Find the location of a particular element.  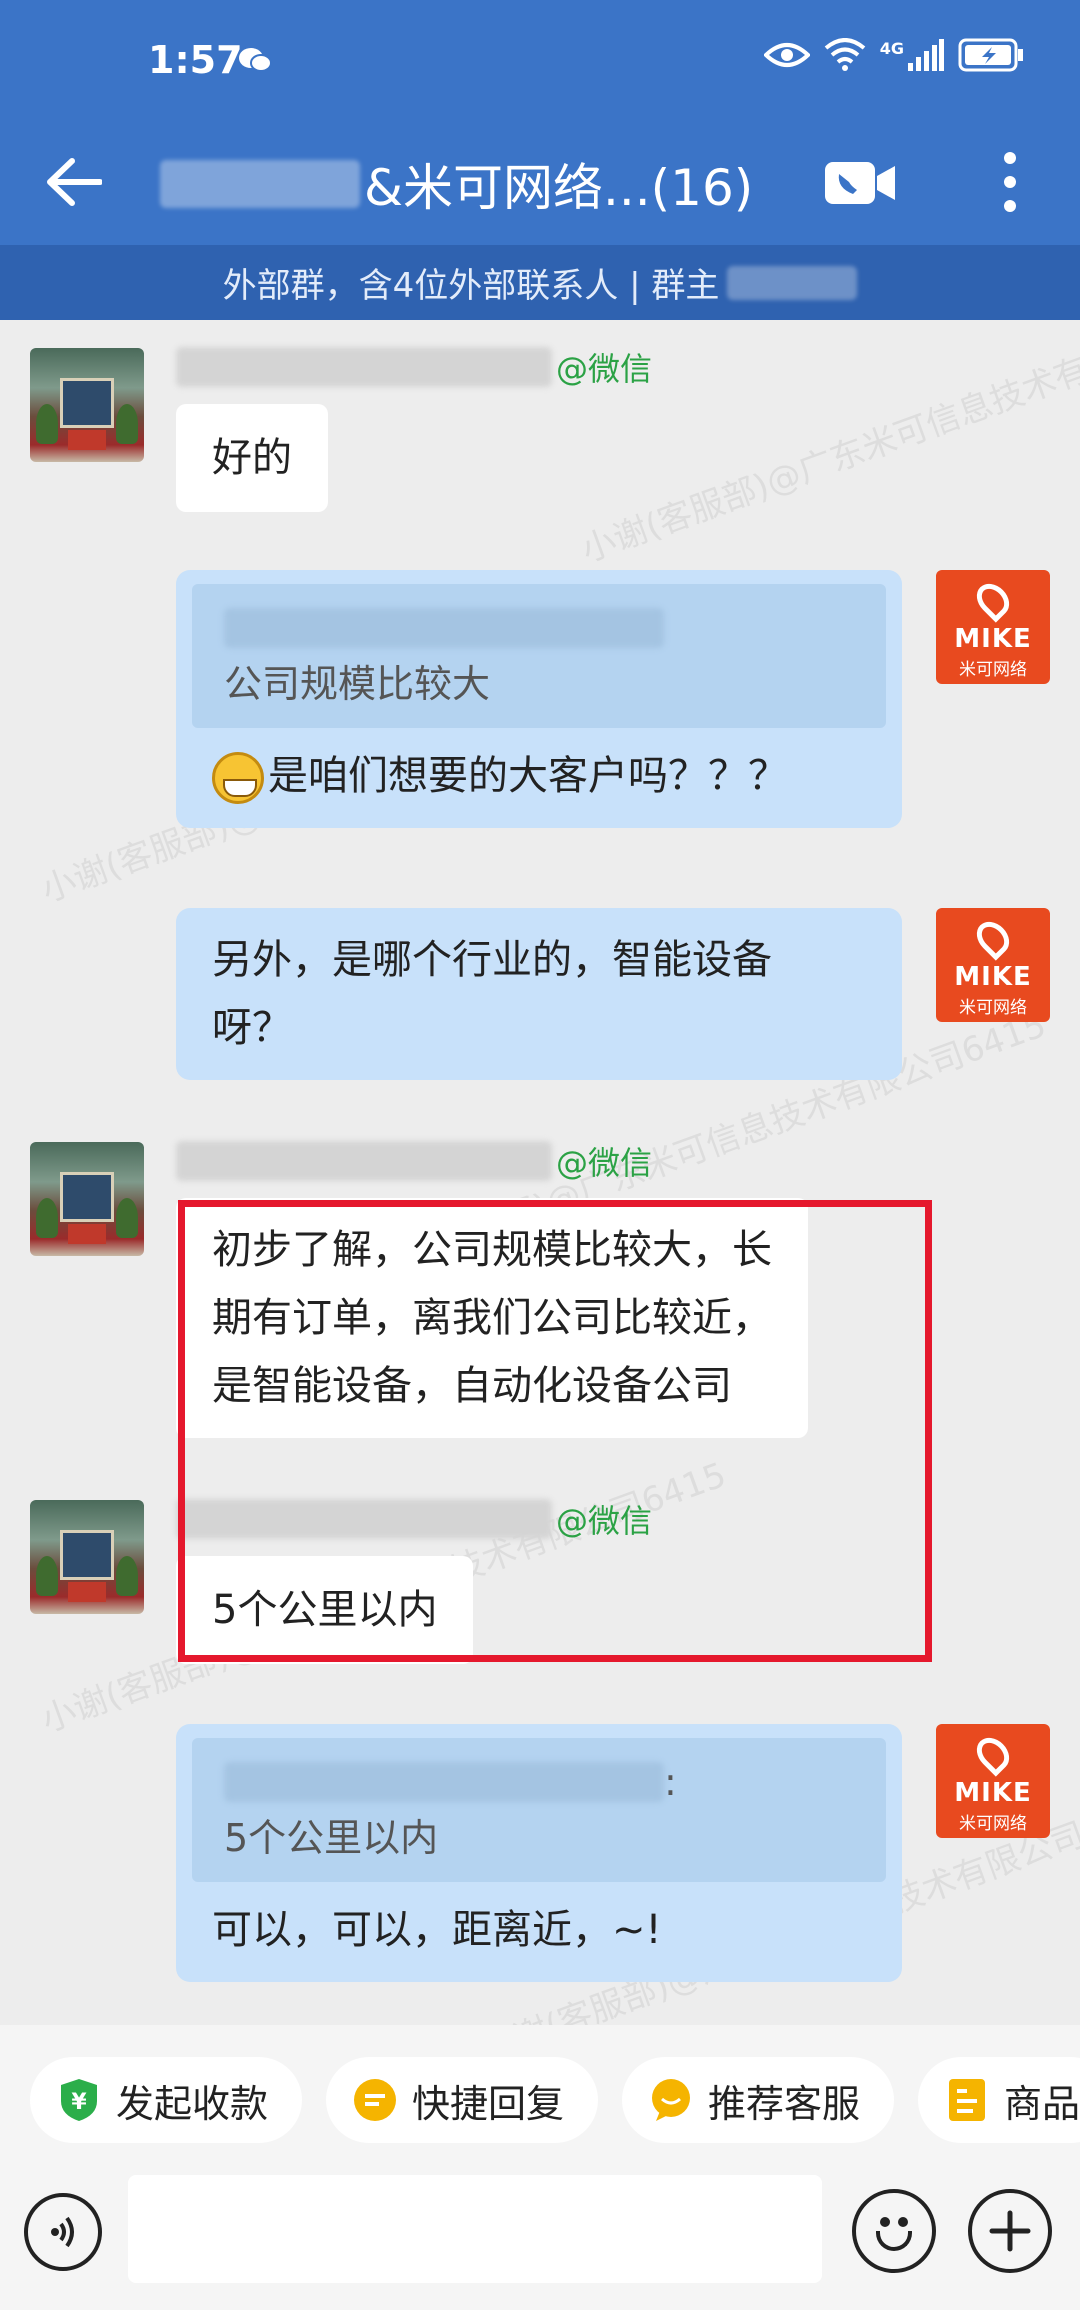

quoted-text: 公司规模比较大 is located at coordinates (357, 684).